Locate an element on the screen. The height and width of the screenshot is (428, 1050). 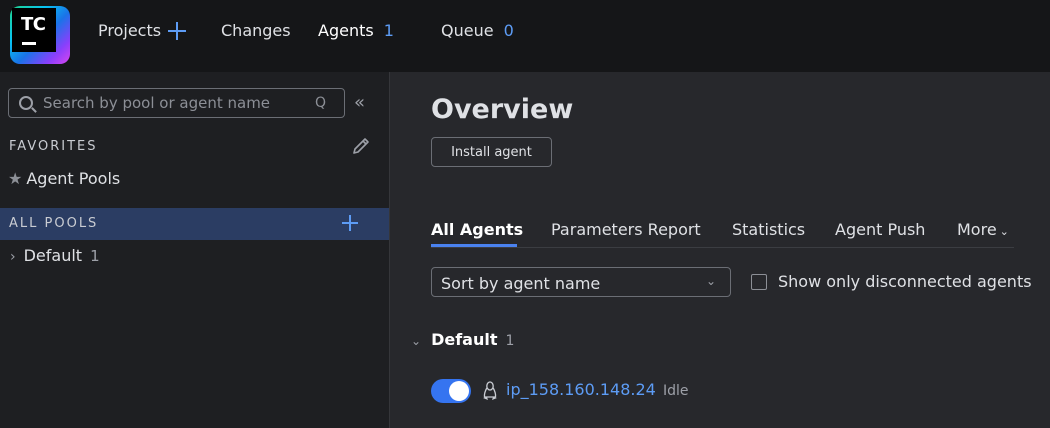
chevron-right-icon: › is located at coordinates (13, 257).